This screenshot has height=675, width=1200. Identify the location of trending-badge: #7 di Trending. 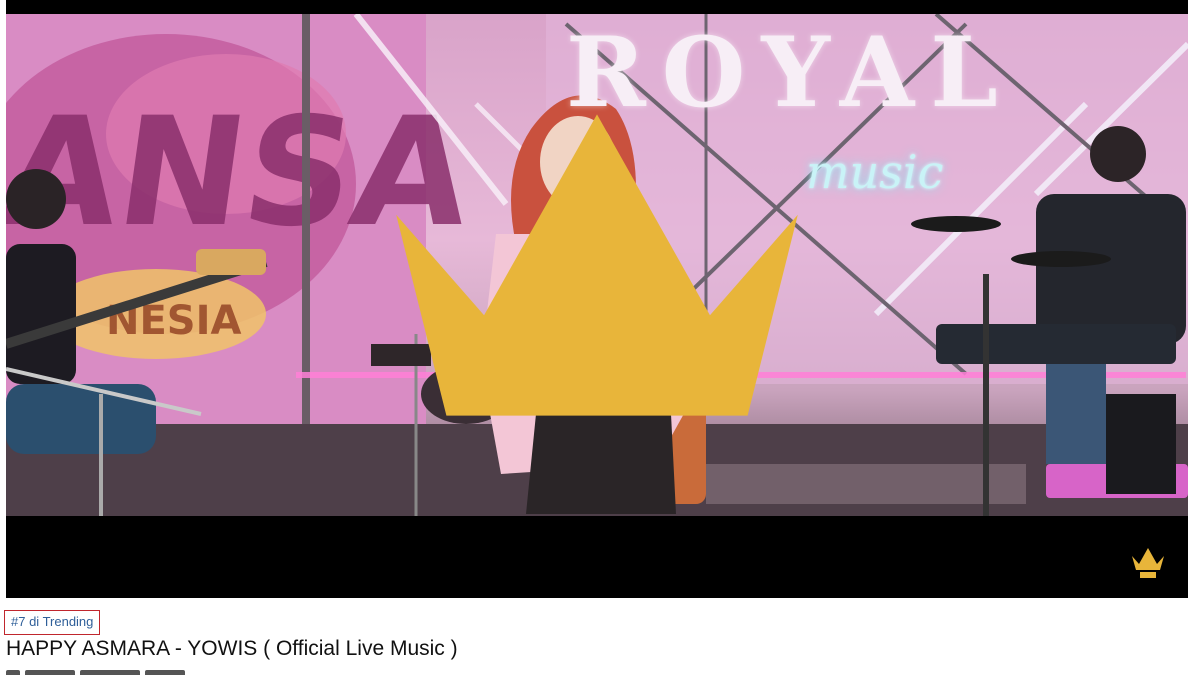
(52, 622).